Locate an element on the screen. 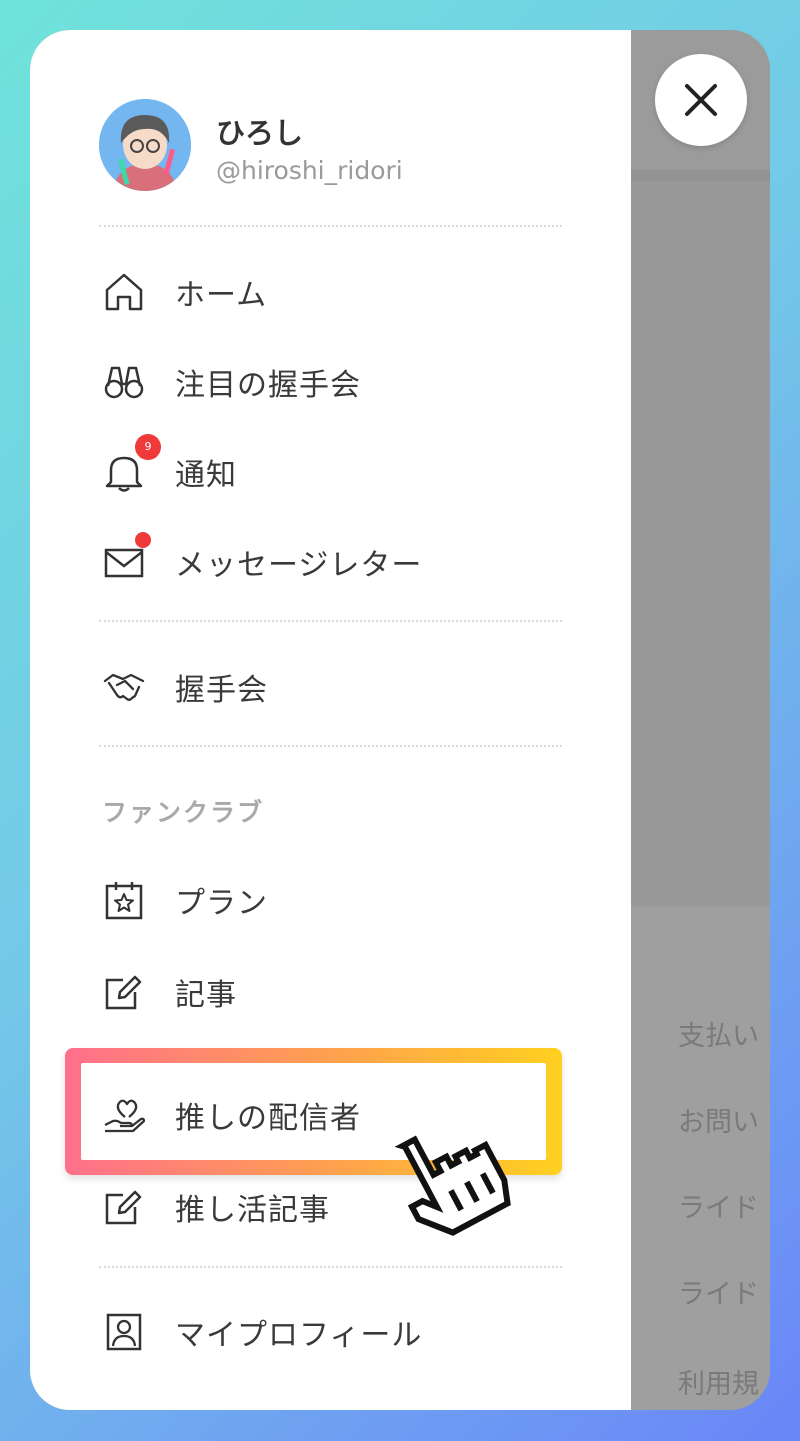 The height and width of the screenshot is (1441, 800). close-button is located at coordinates (701, 100).